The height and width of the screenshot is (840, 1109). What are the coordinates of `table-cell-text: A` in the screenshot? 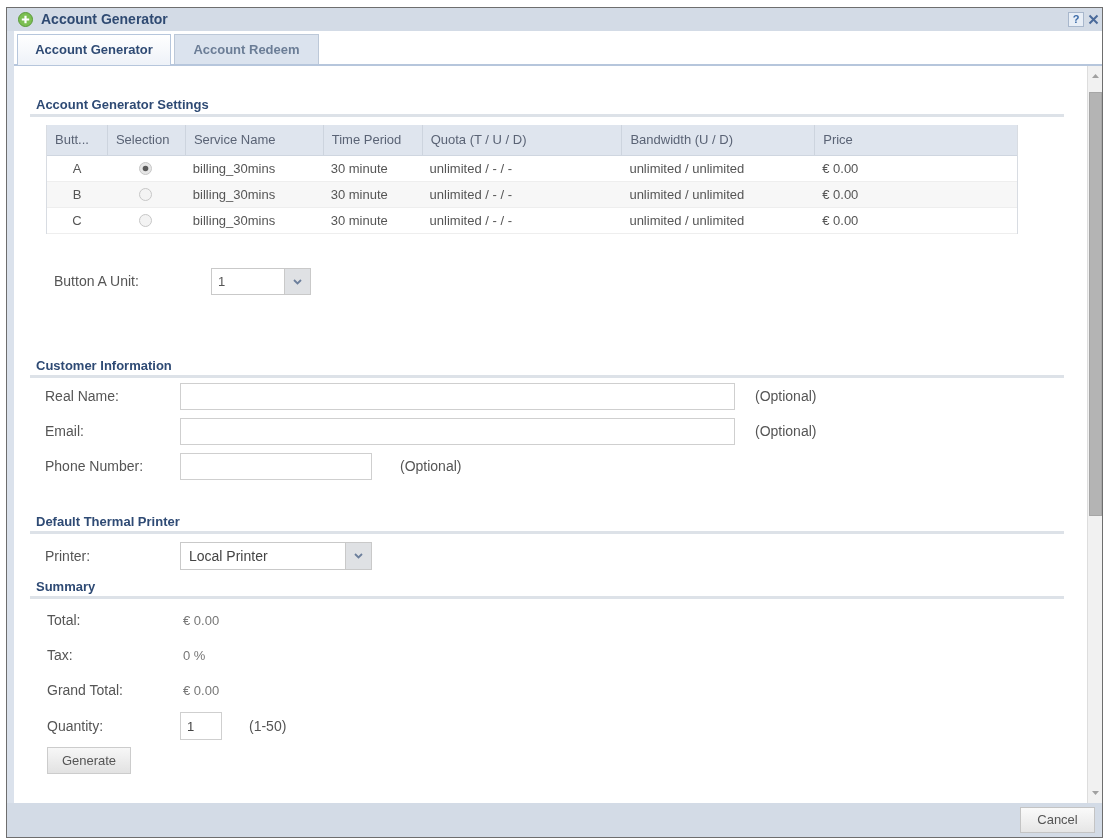 It's located at (77, 168).